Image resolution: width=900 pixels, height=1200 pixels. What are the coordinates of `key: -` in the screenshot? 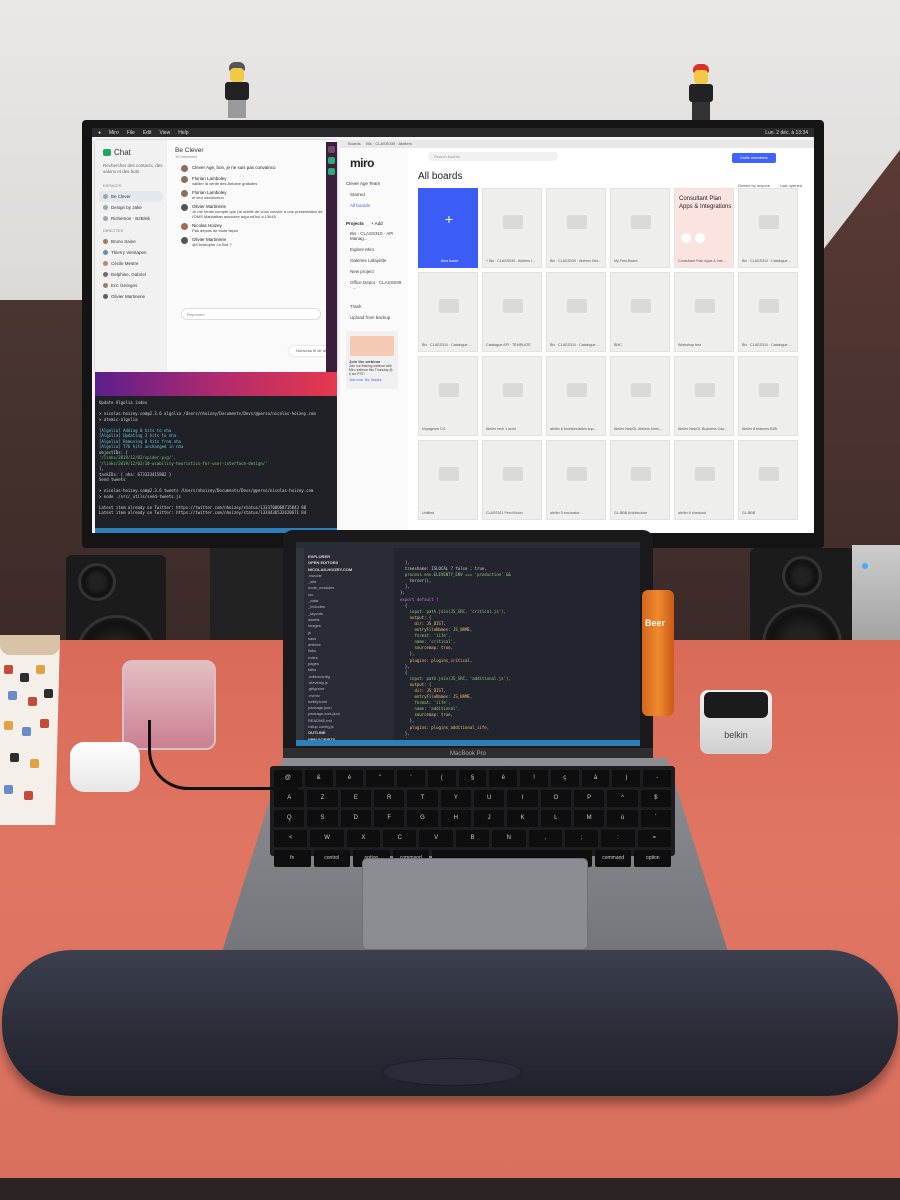 It's located at (657, 778).